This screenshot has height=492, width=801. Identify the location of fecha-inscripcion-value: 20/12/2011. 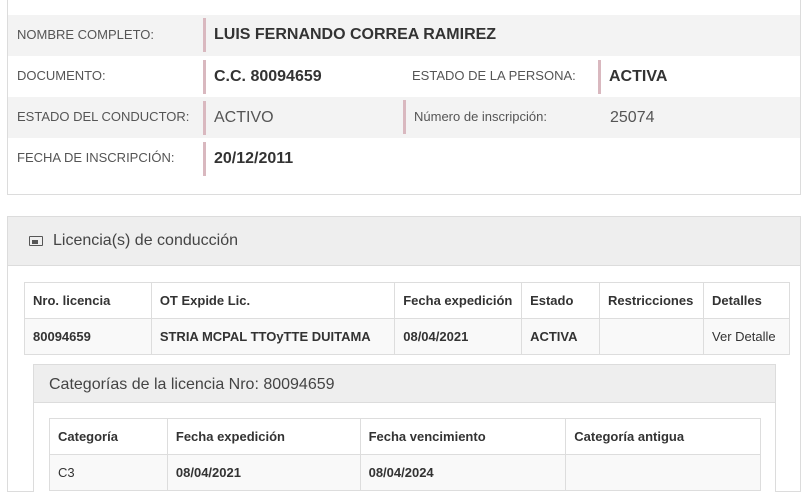
(248, 159).